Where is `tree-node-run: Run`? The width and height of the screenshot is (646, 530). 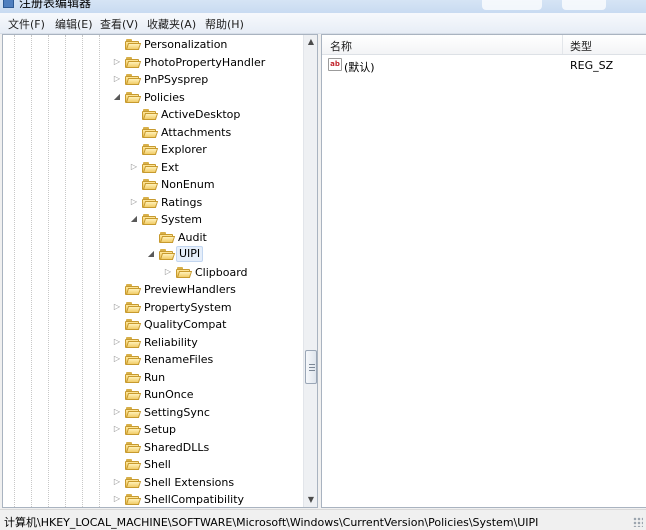 tree-node-run: Run is located at coordinates (153, 377).